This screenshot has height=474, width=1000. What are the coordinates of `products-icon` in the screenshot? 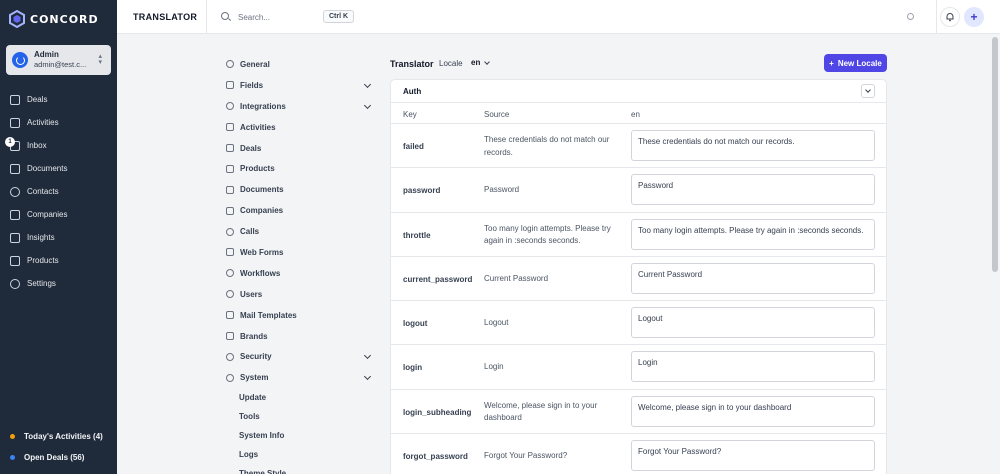 It's located at (15, 260).